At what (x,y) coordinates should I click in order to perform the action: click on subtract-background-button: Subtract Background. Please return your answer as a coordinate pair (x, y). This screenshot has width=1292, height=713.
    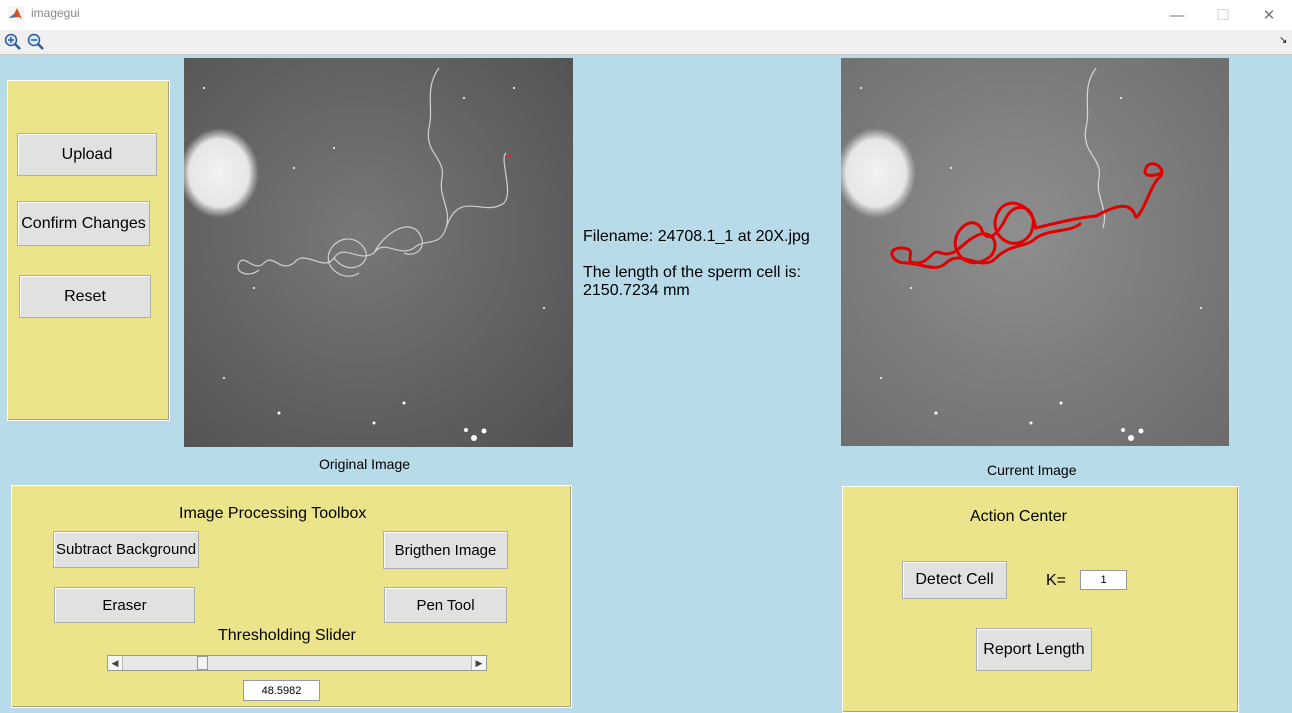
    Looking at the image, I should click on (126, 549).